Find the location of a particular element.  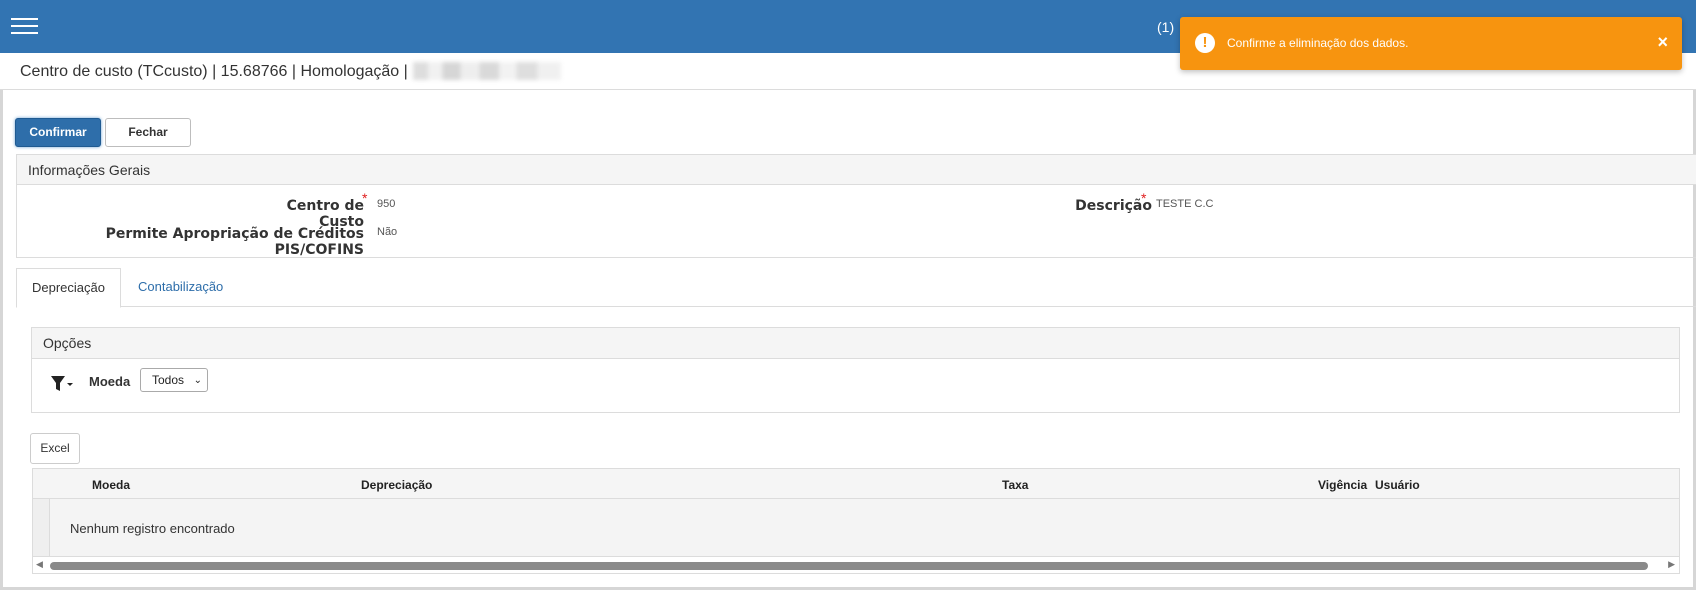

empty-message: Nenhum registro encontrado is located at coordinates (152, 528).